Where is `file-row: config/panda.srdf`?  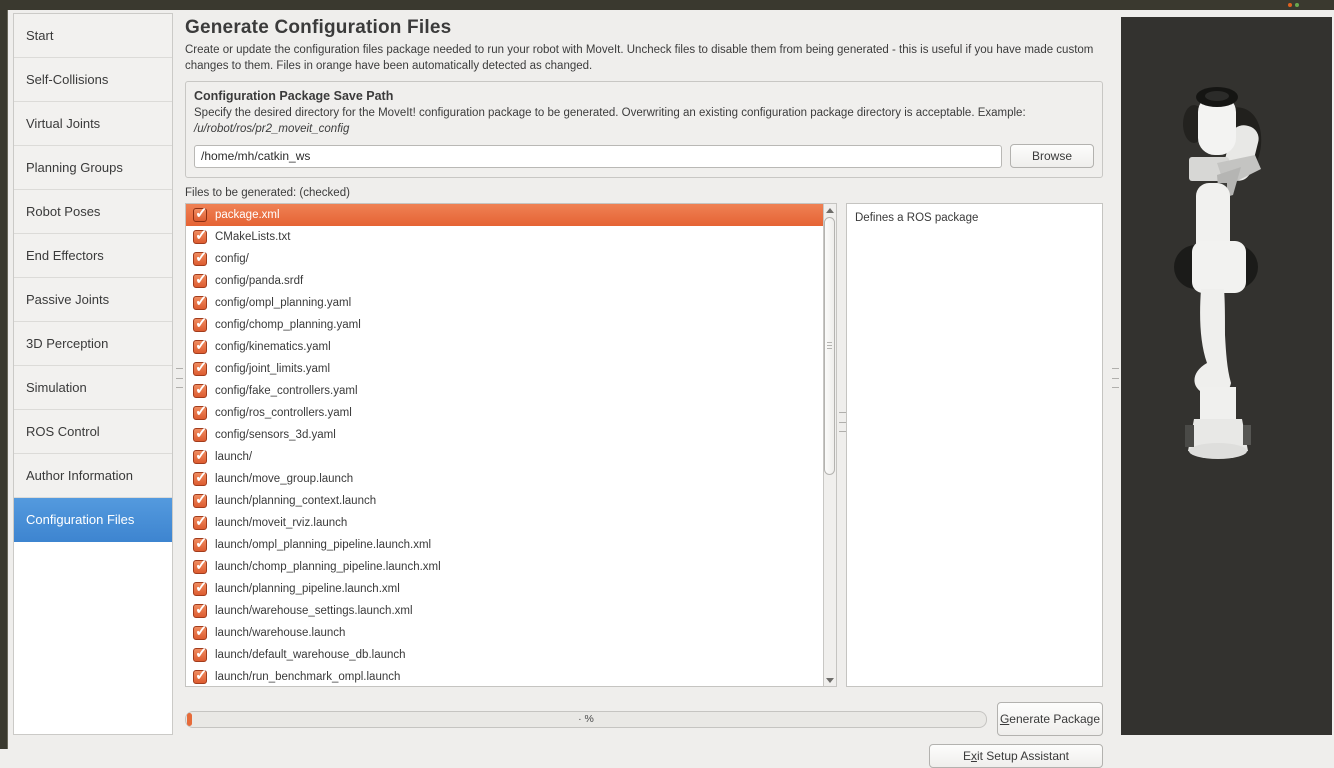
file-row: config/panda.srdf is located at coordinates (511, 281).